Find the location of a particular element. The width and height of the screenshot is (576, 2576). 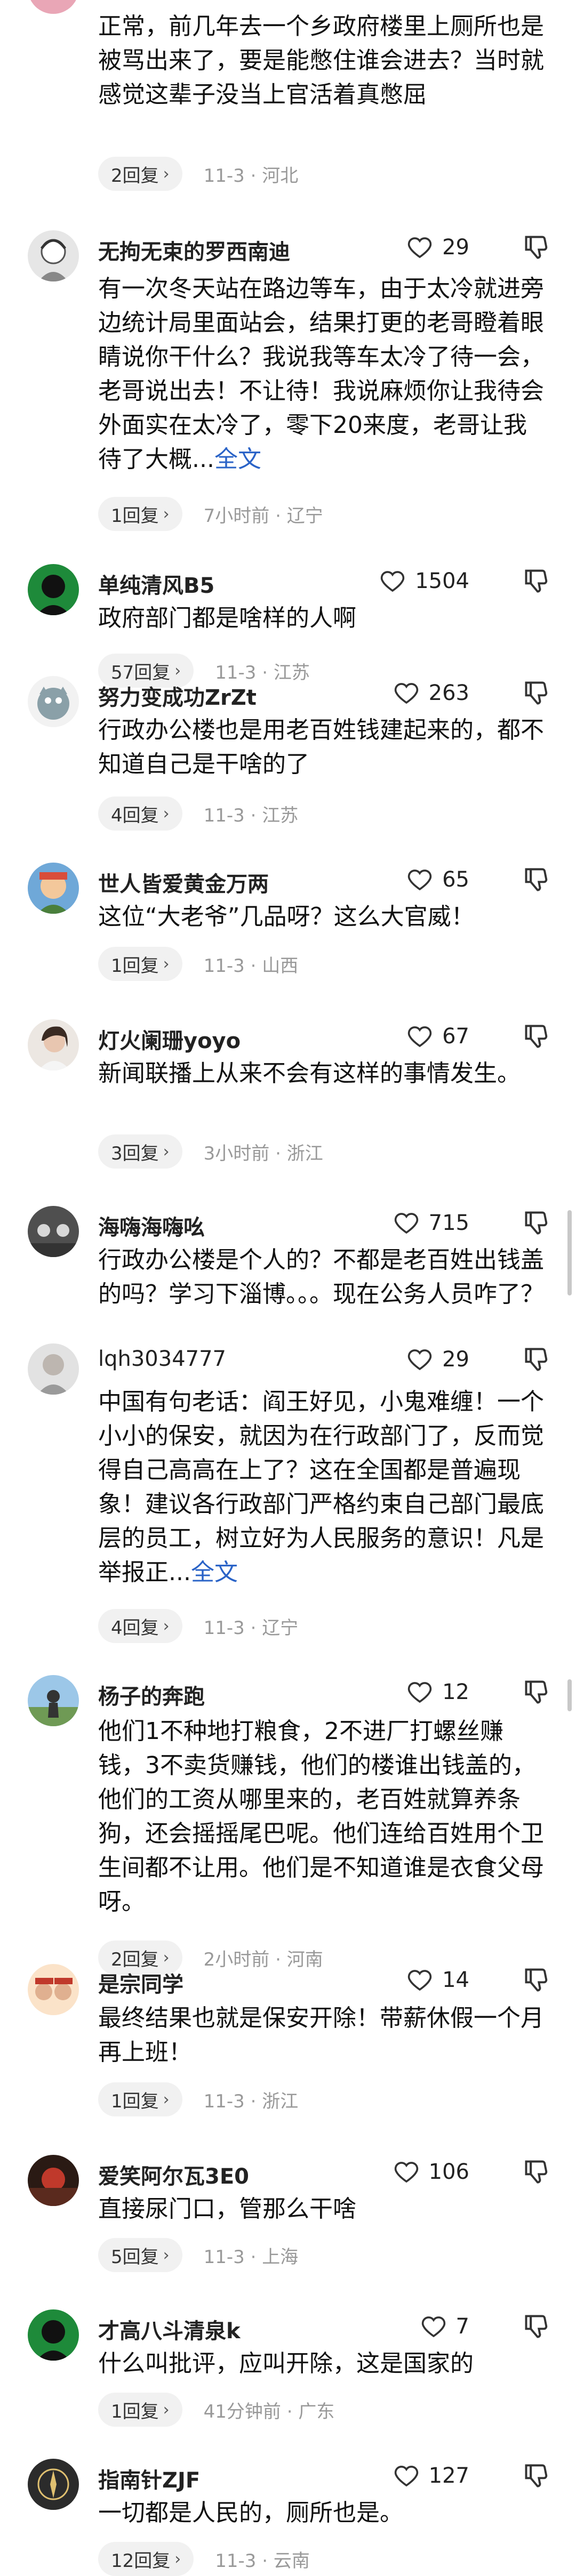

comment-time-location: 11-3 · 江苏 is located at coordinates (251, 815).